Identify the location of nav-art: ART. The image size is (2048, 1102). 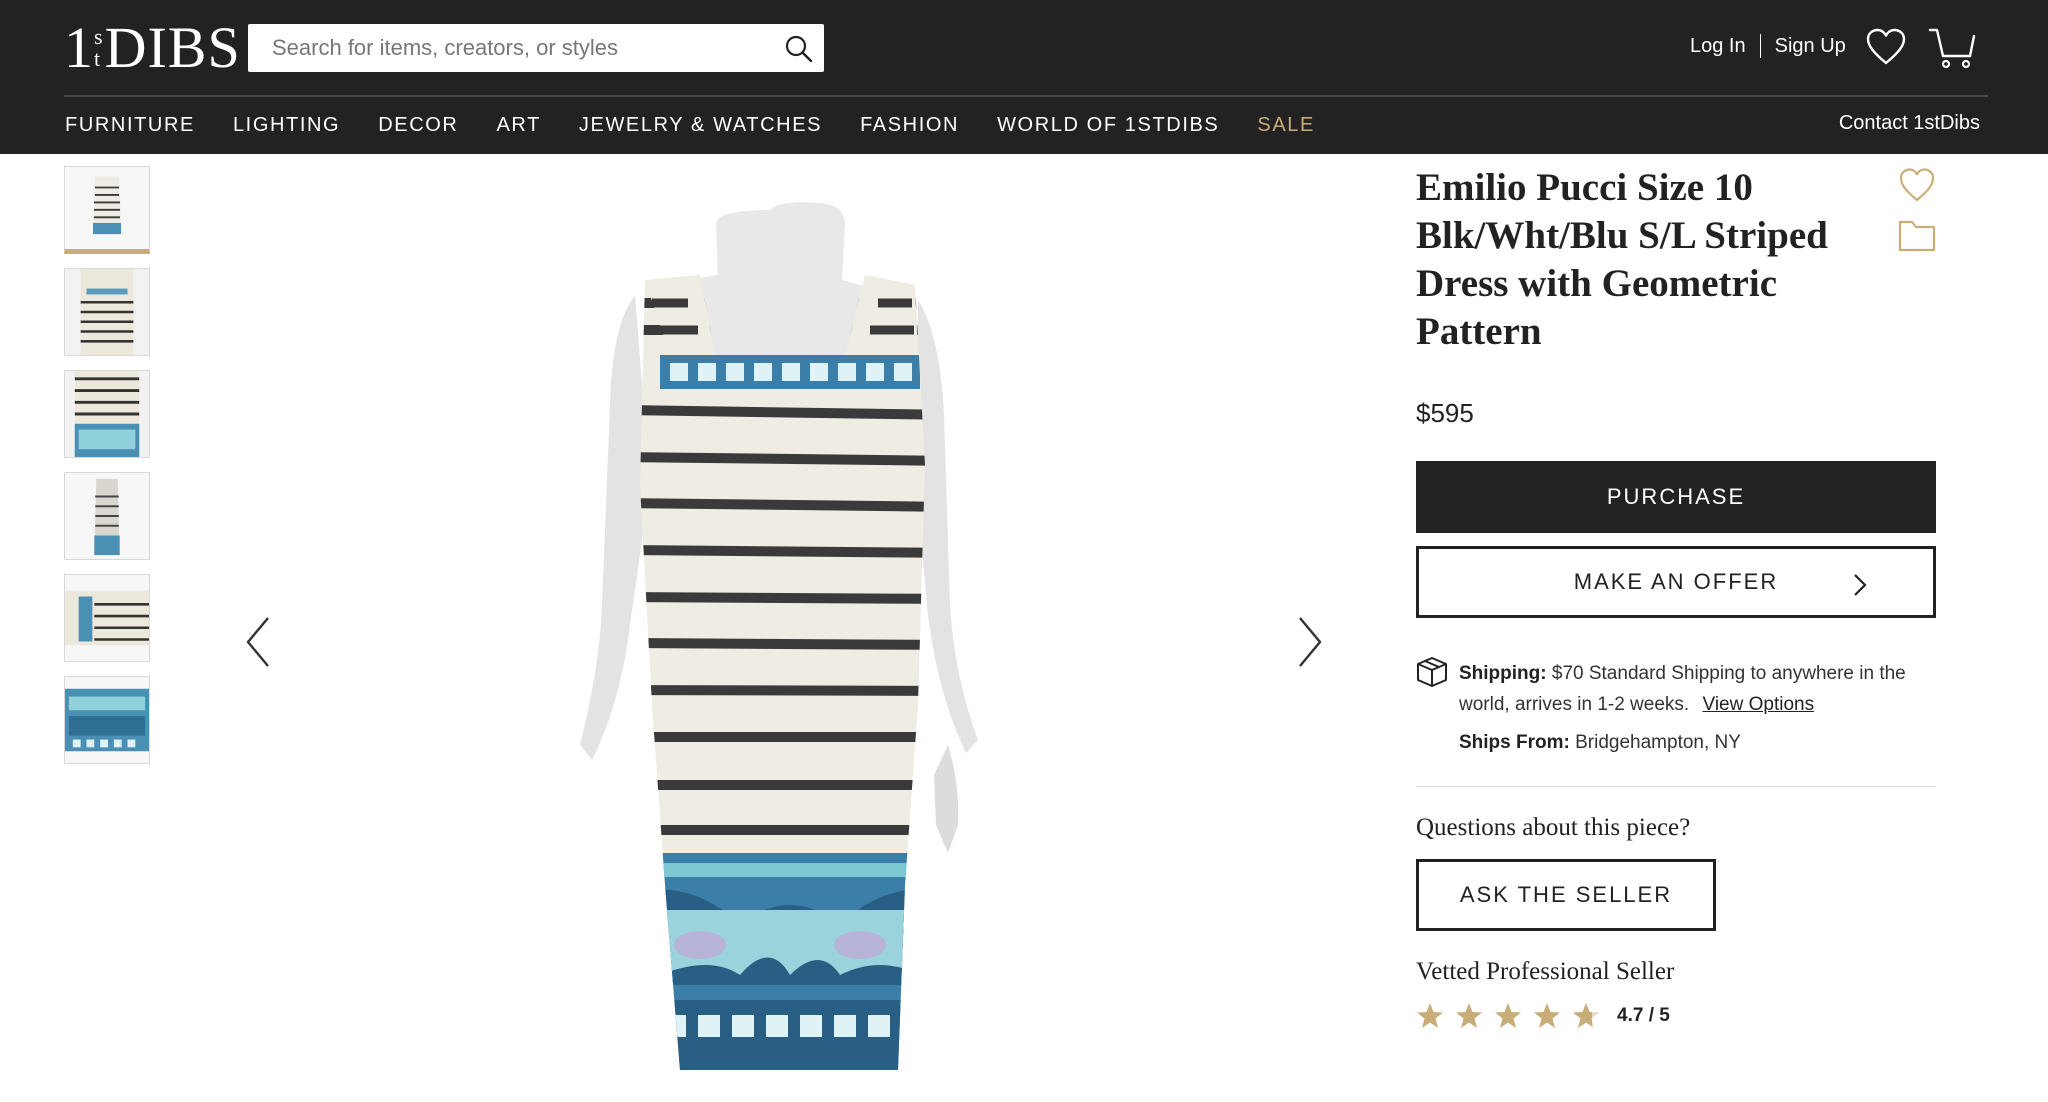
(518, 125).